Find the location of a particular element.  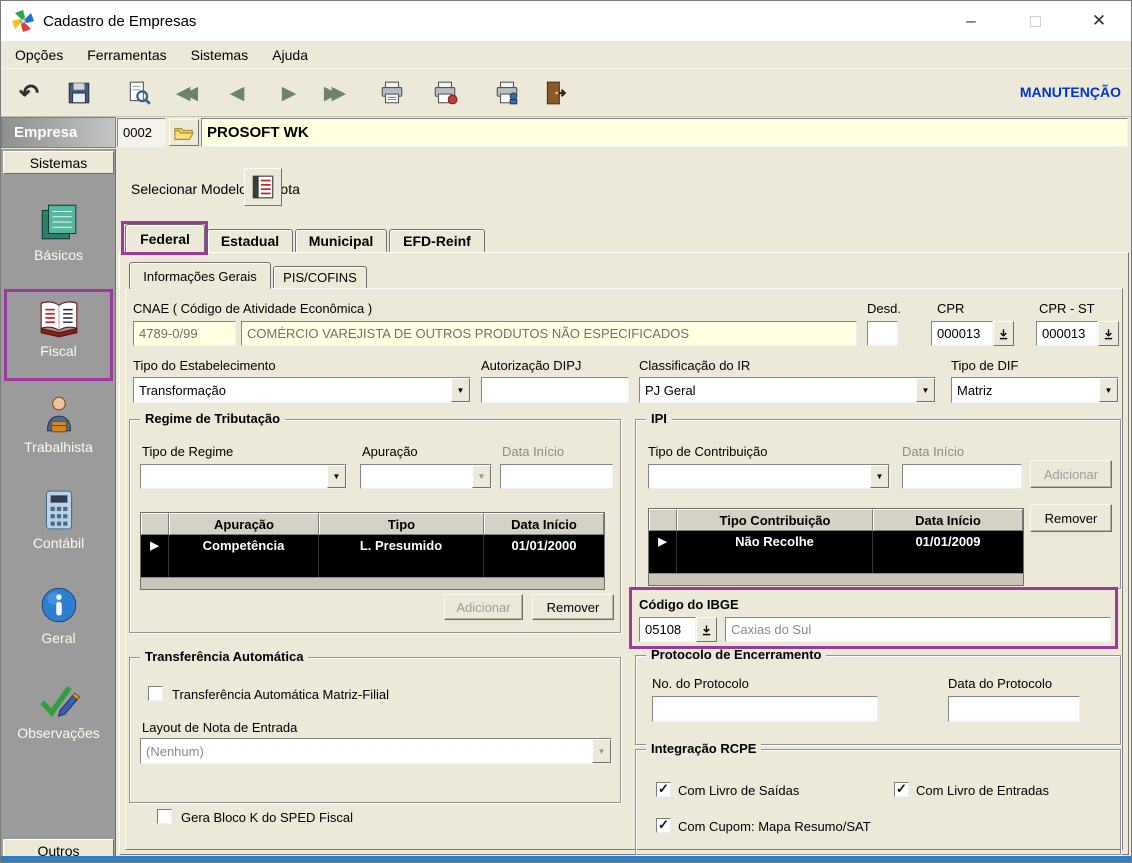

cupom-mapa-checkbox: ✓ is located at coordinates (663, 825).